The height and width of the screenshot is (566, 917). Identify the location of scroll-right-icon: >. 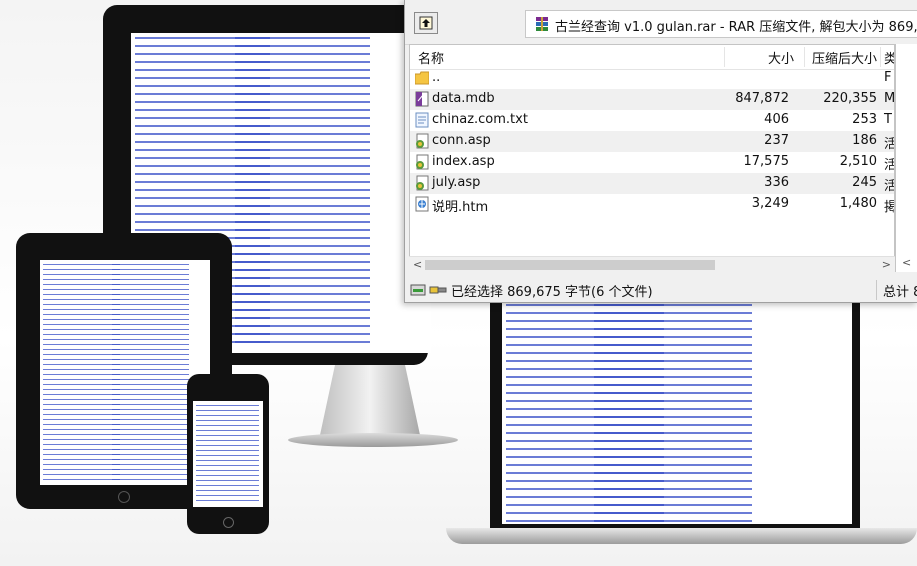
(886, 264).